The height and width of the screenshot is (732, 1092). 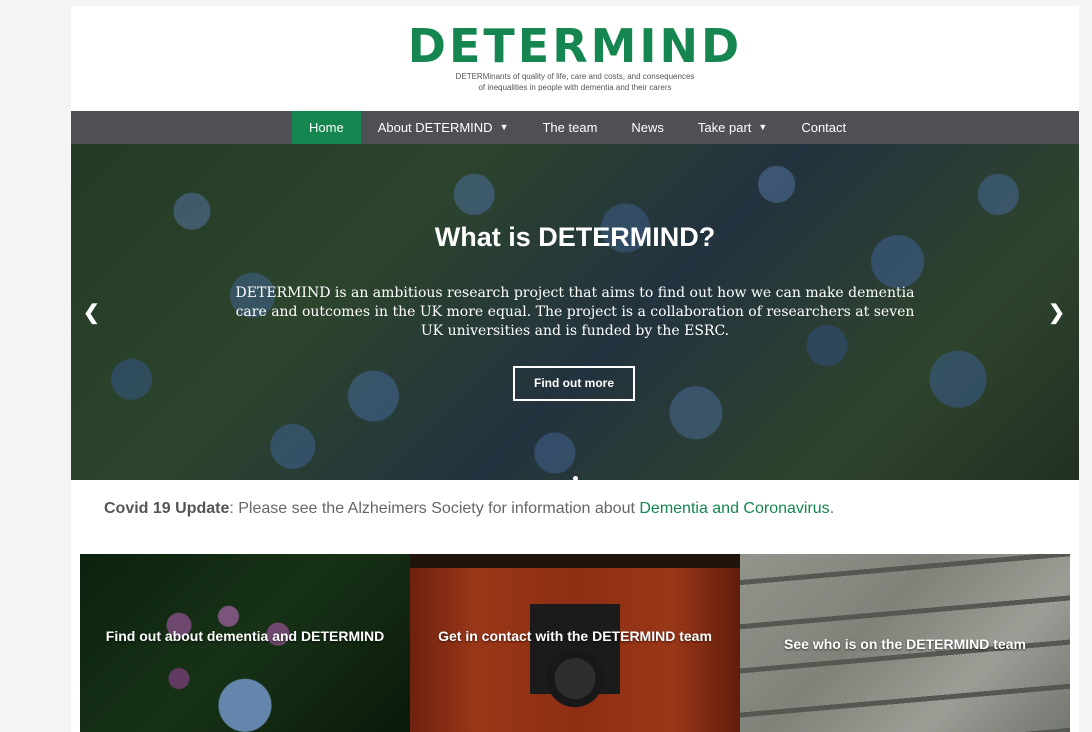 What do you see at coordinates (575, 237) in the screenshot?
I see `hero-title: What is DETERMIND?` at bounding box center [575, 237].